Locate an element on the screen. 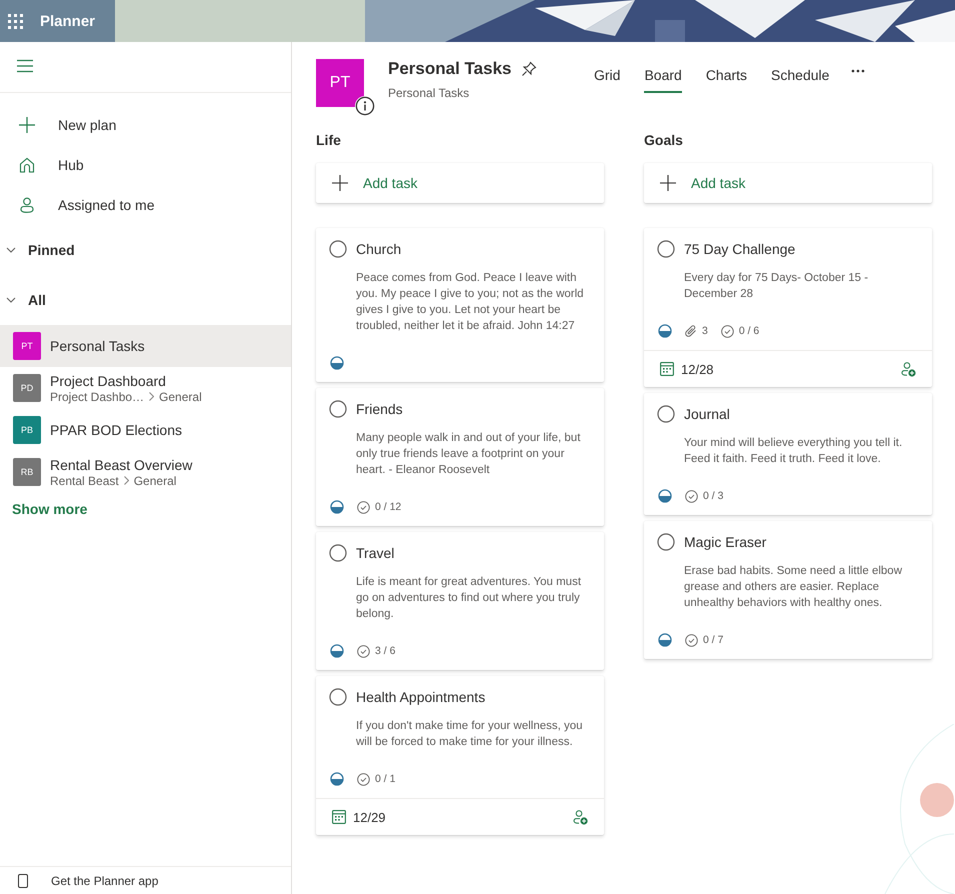 The image size is (955, 894). task-title: Travel is located at coordinates (375, 553).